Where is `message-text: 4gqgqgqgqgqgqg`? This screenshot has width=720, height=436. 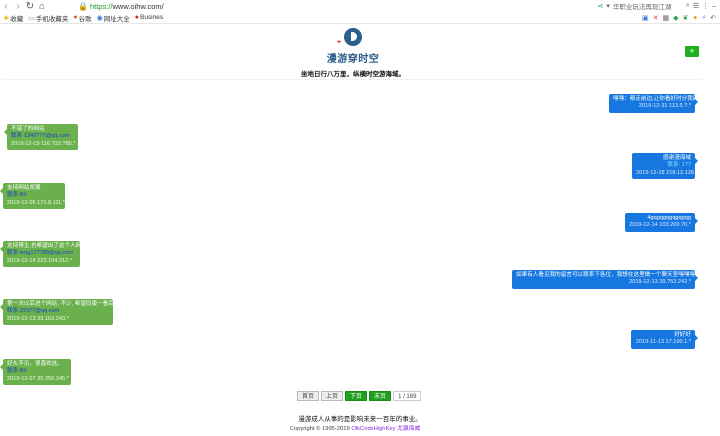 message-text: 4gqgqgqgqgqgqg is located at coordinates (669, 218).